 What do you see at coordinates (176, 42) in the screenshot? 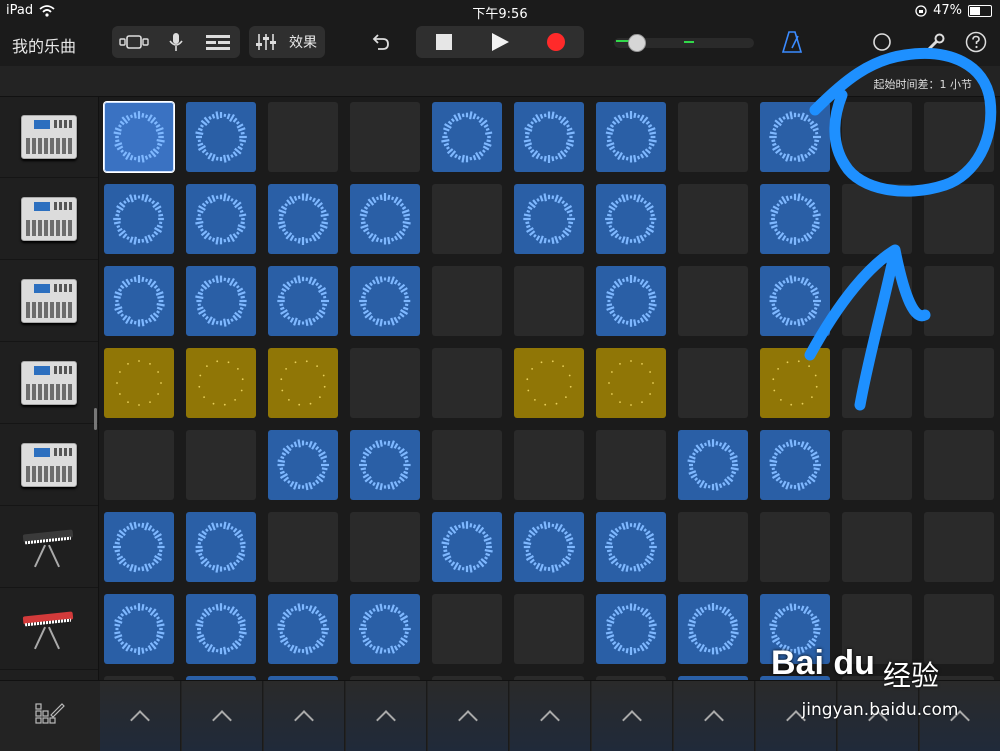
I see `microphone-button` at bounding box center [176, 42].